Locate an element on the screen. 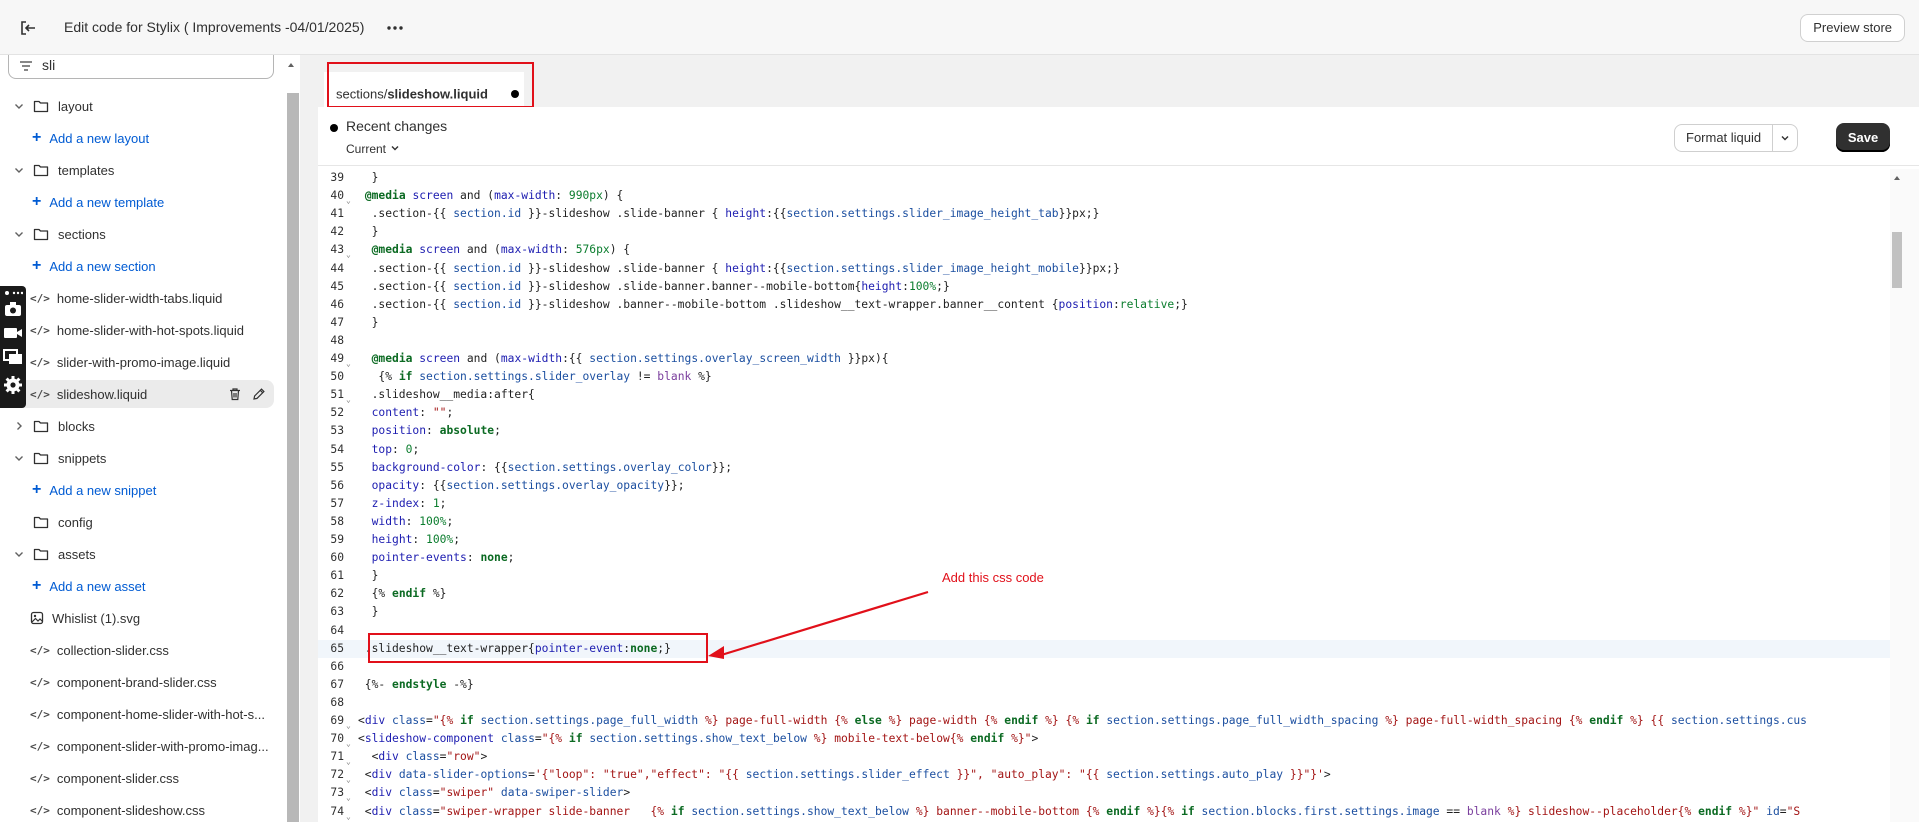 Image resolution: width=1919 pixels, height=822 pixels. version-dropdown: Current is located at coordinates (373, 149).